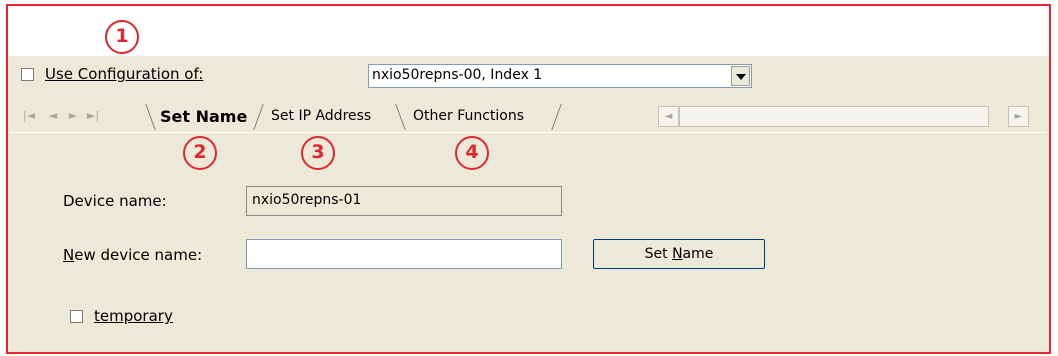 The width and height of the screenshot is (1058, 356). What do you see at coordinates (122, 37) in the screenshot?
I see `callout-1: 1` at bounding box center [122, 37].